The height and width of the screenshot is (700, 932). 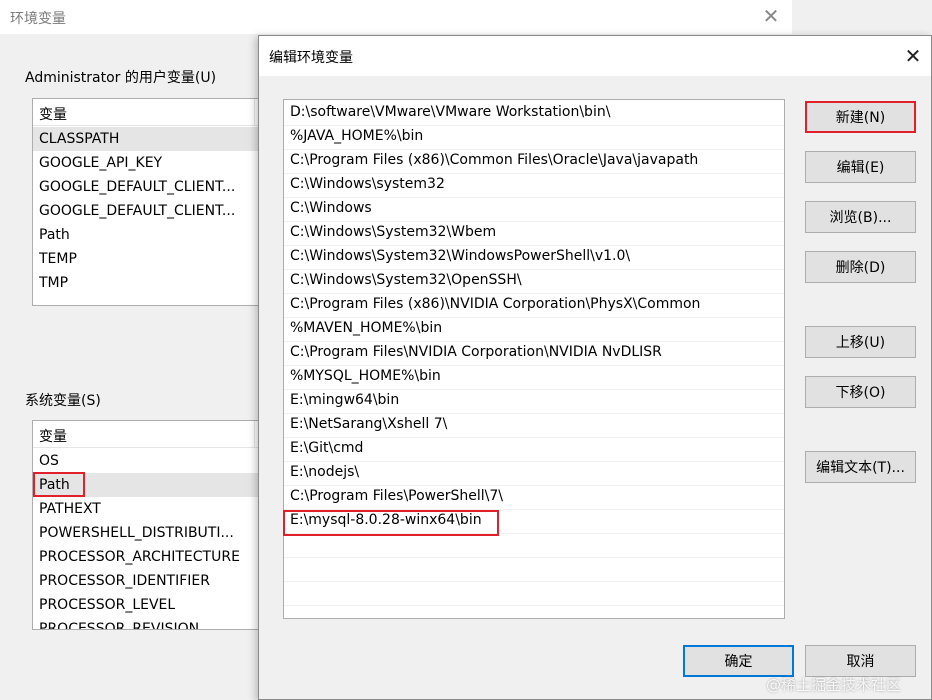 I want to click on list-item: PATHEXT, so click(x=146, y=509).